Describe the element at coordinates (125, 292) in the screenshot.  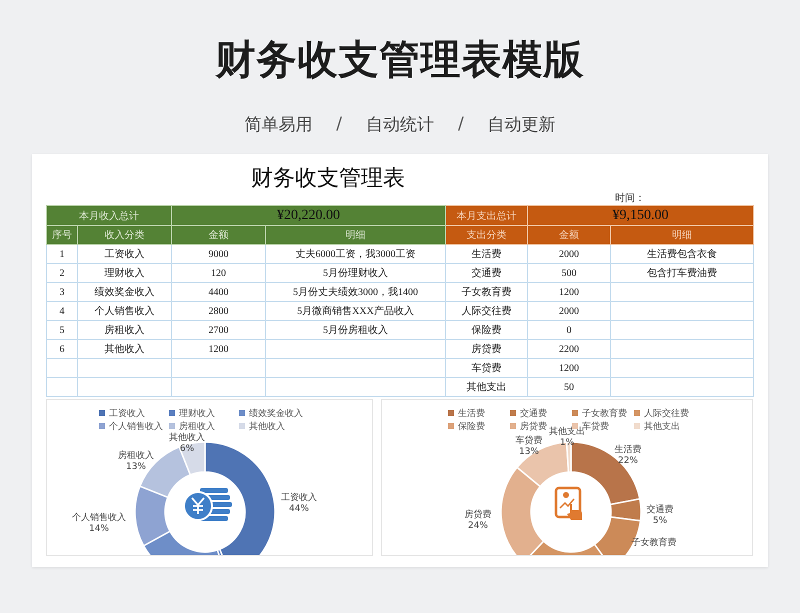
I see `table-cell: 绩效奖金收入` at that location.